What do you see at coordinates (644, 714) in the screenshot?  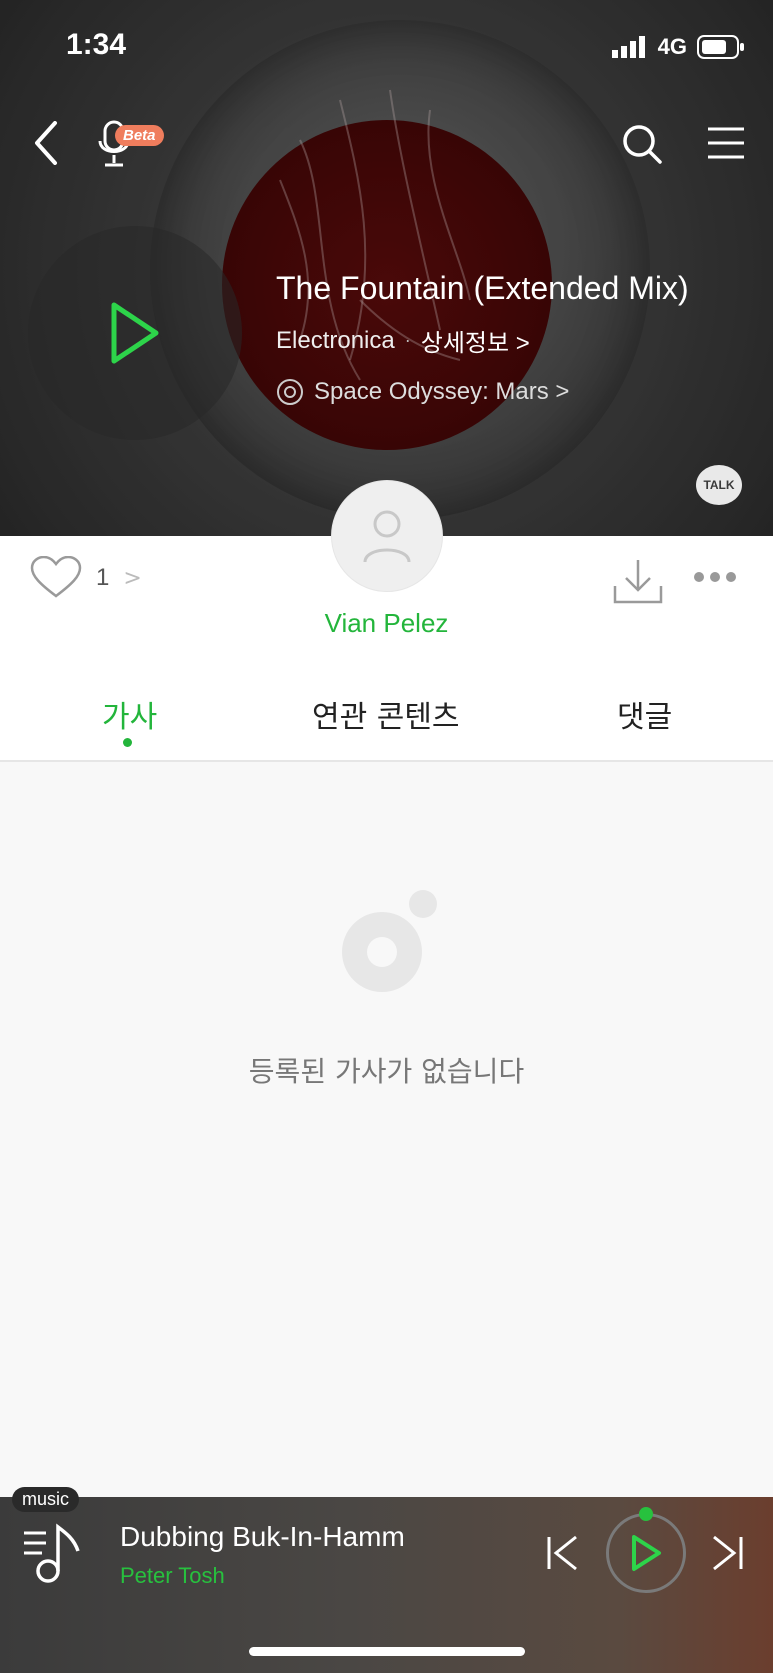 I see `tab-comments: 댓글` at bounding box center [644, 714].